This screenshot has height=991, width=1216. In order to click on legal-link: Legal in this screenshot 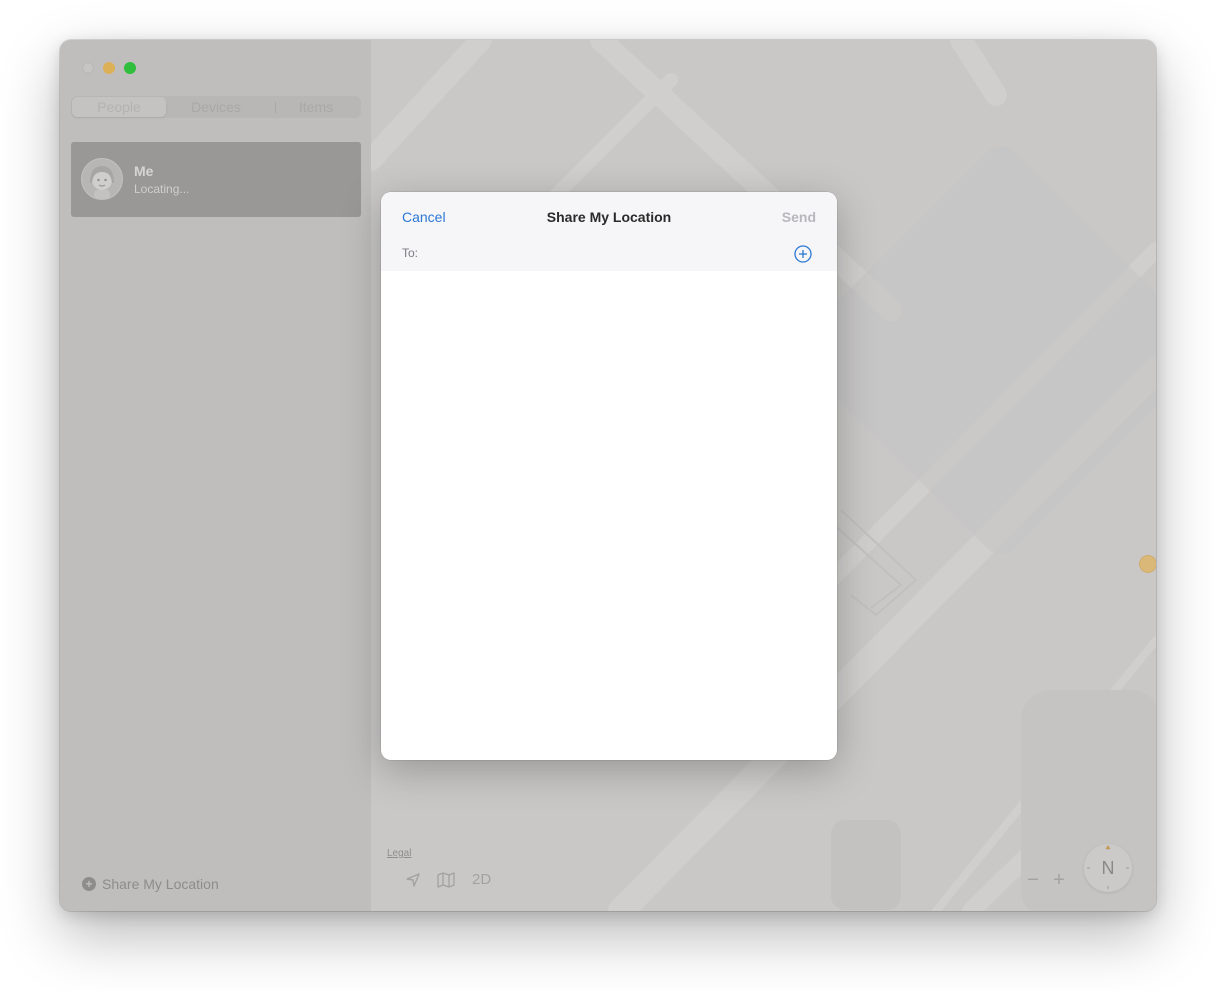, I will do `click(399, 853)`.